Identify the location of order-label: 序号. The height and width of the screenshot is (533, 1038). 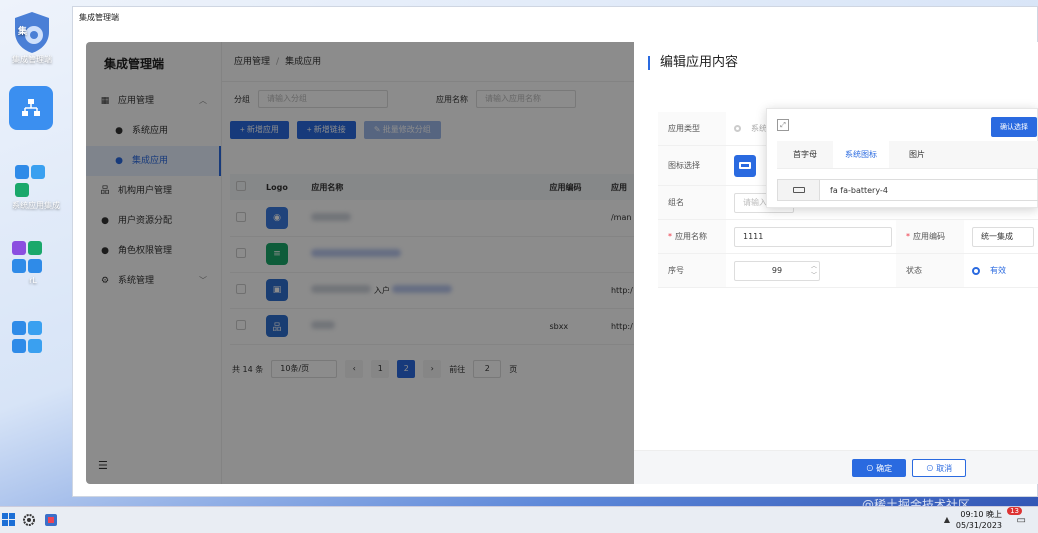
(692, 270).